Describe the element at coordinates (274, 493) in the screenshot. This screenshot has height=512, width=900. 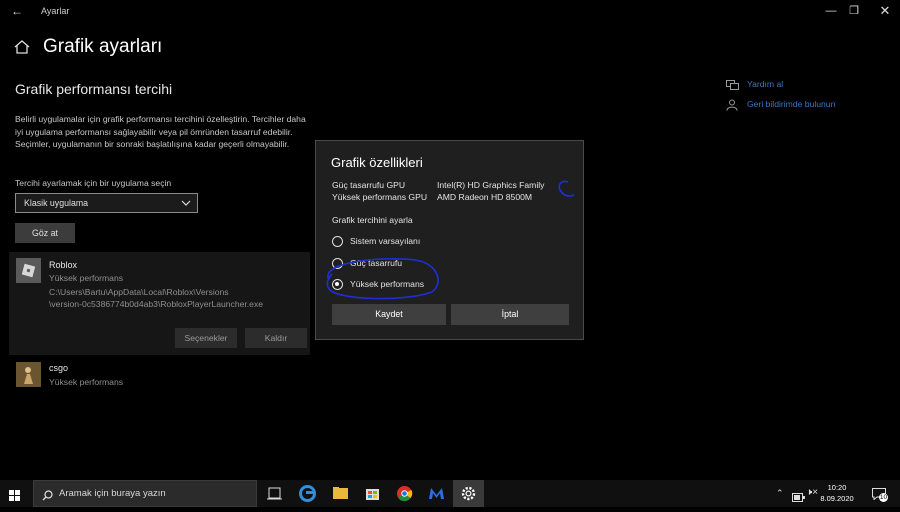
I see `task-view-icon` at that location.